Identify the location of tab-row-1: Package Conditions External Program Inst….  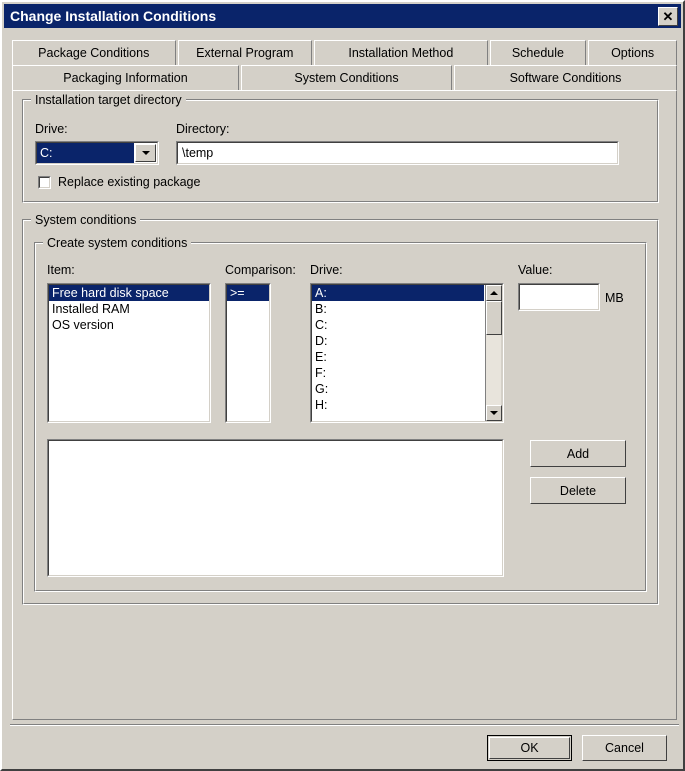
(344, 52).